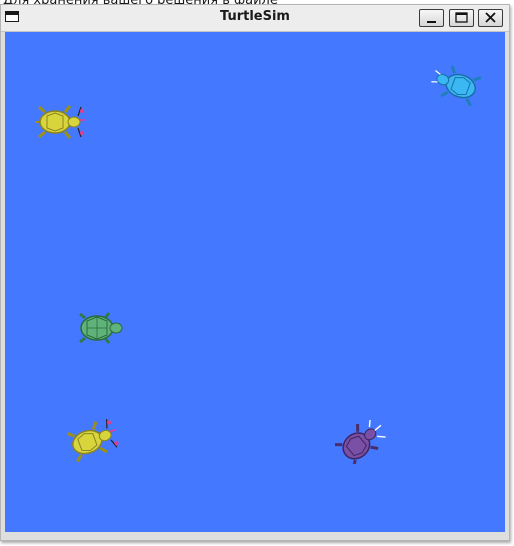  What do you see at coordinates (63, 122) in the screenshot?
I see `yellow-turtle-top` at bounding box center [63, 122].